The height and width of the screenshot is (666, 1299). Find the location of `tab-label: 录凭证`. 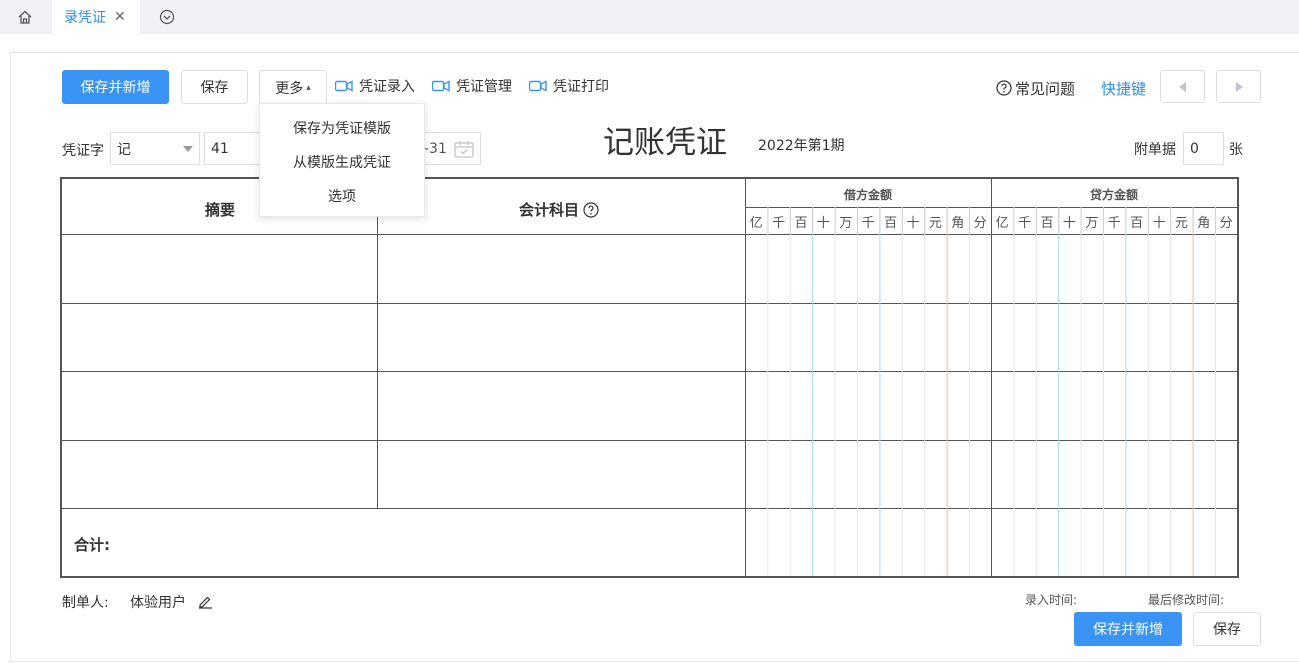

tab-label: 录凭证 is located at coordinates (85, 18).